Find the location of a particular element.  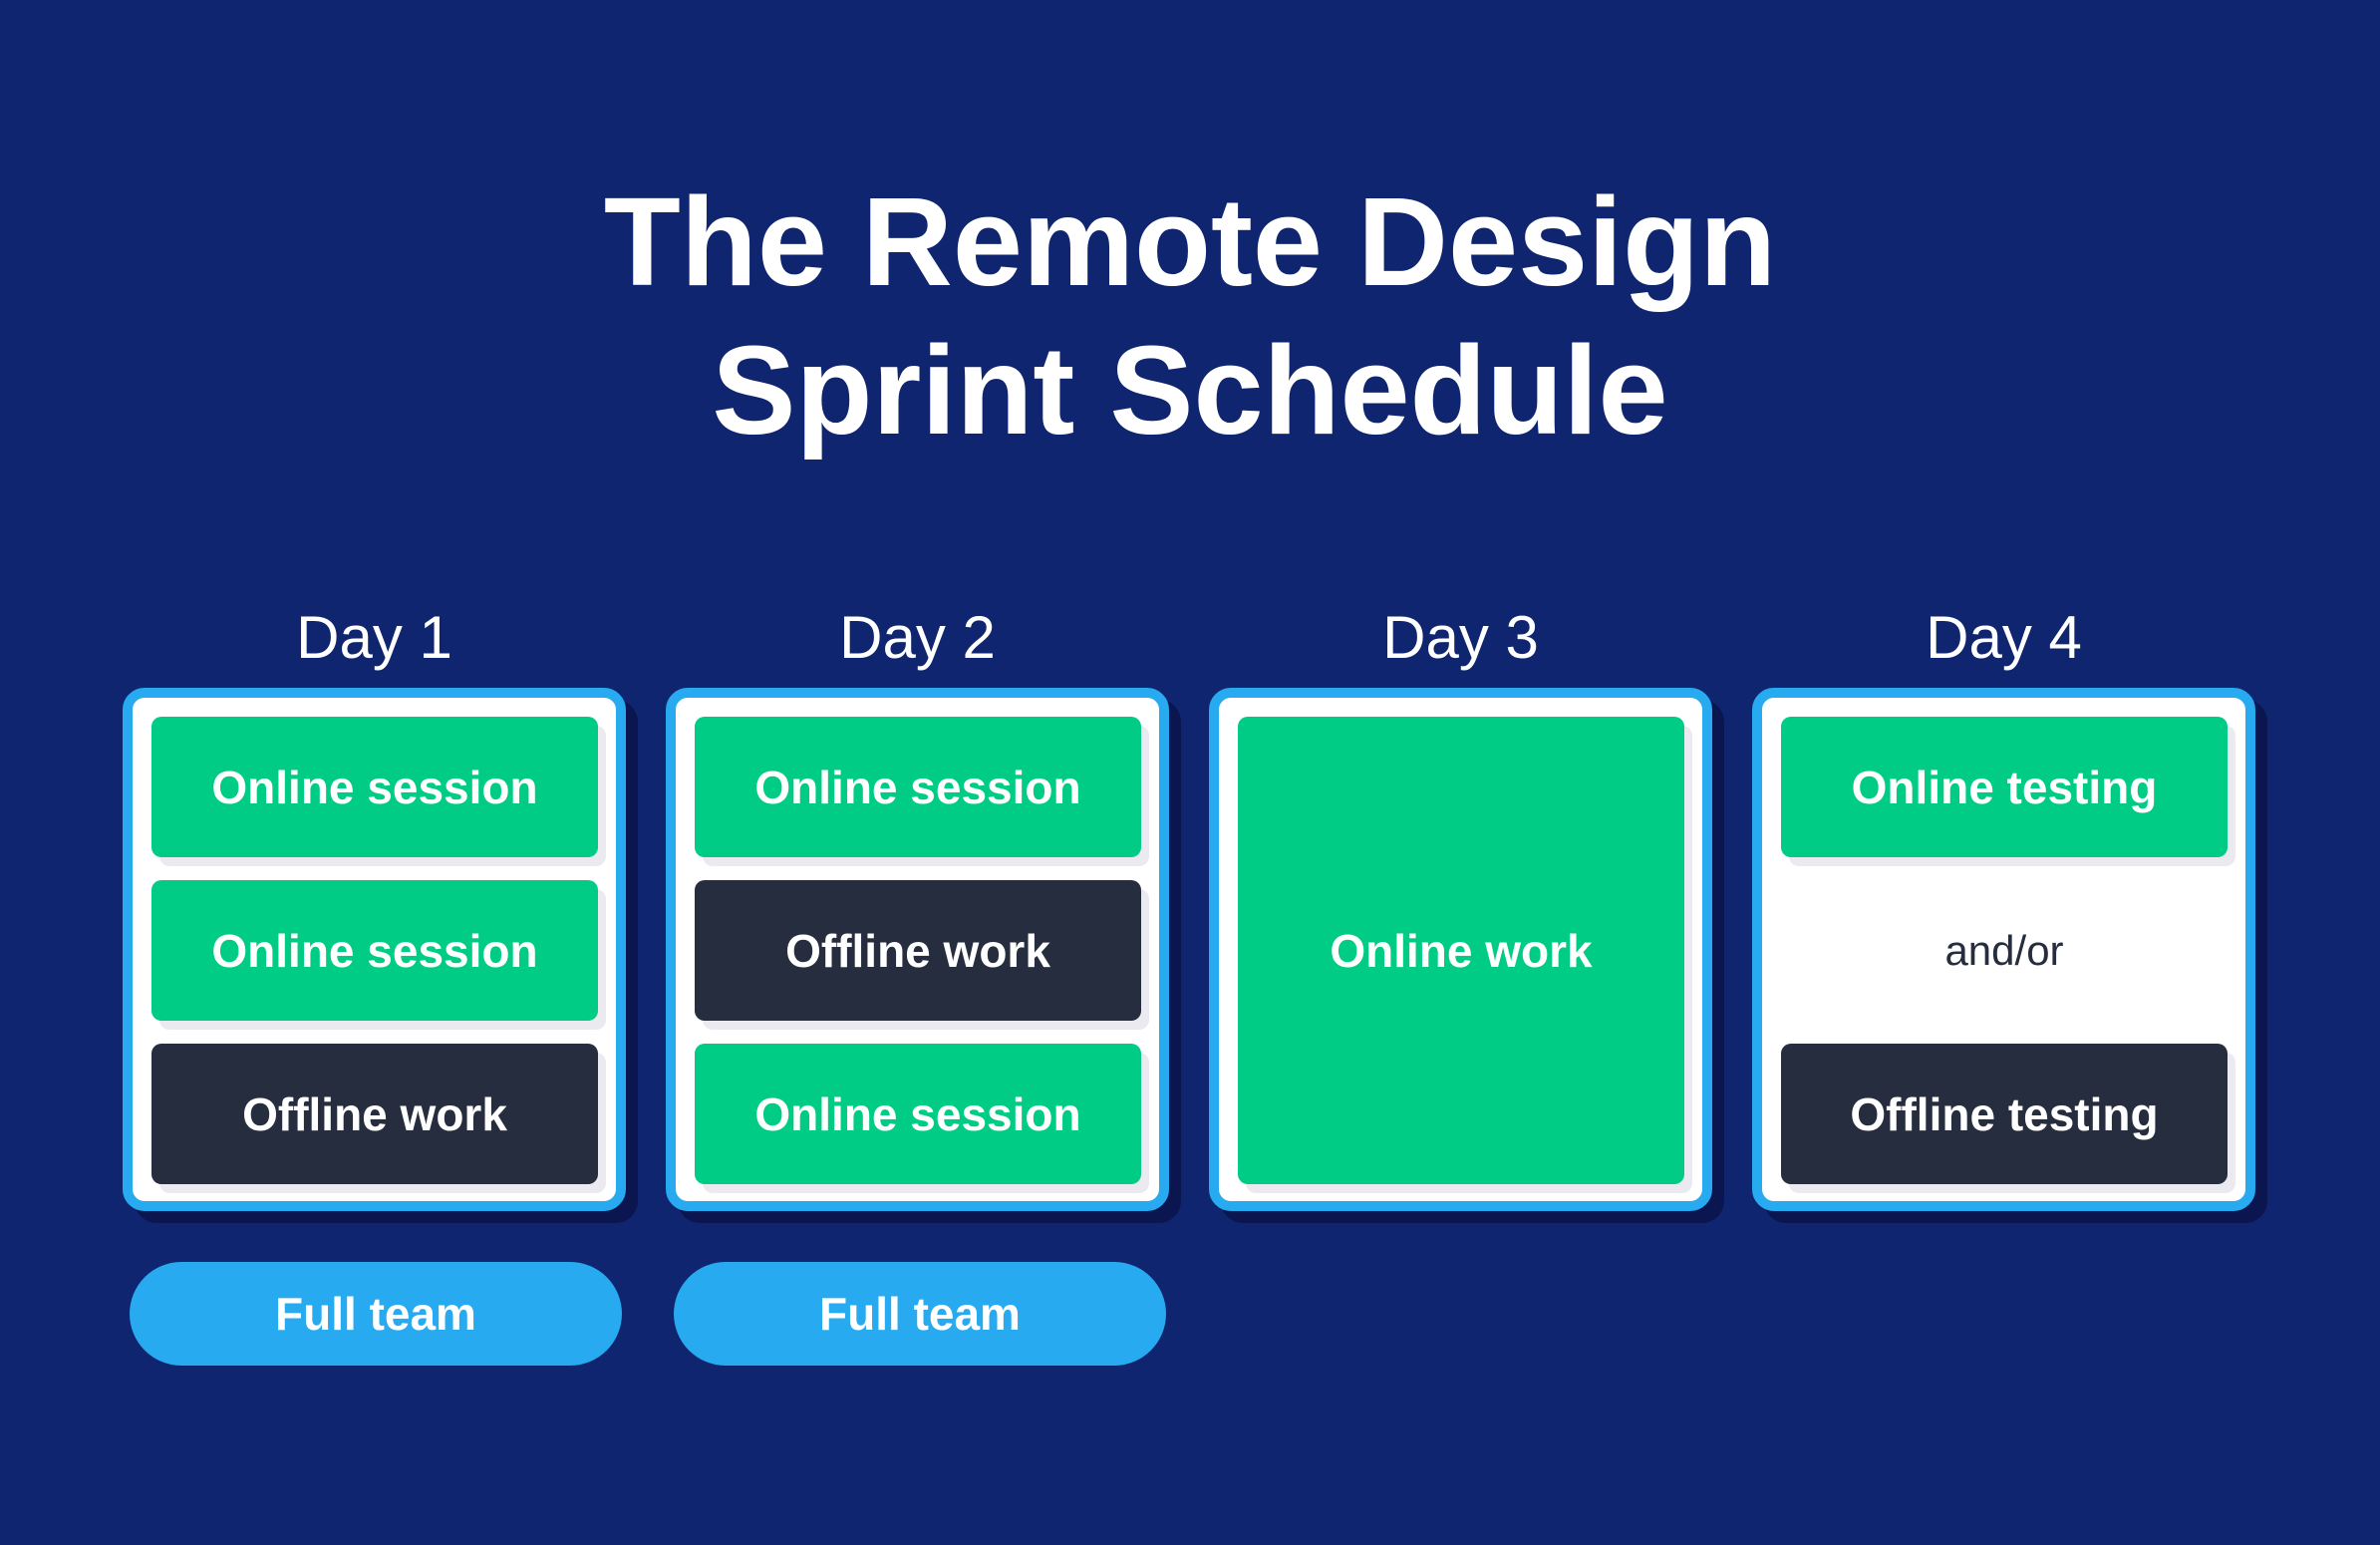

day-3-label: Day 3 is located at coordinates (1460, 638).